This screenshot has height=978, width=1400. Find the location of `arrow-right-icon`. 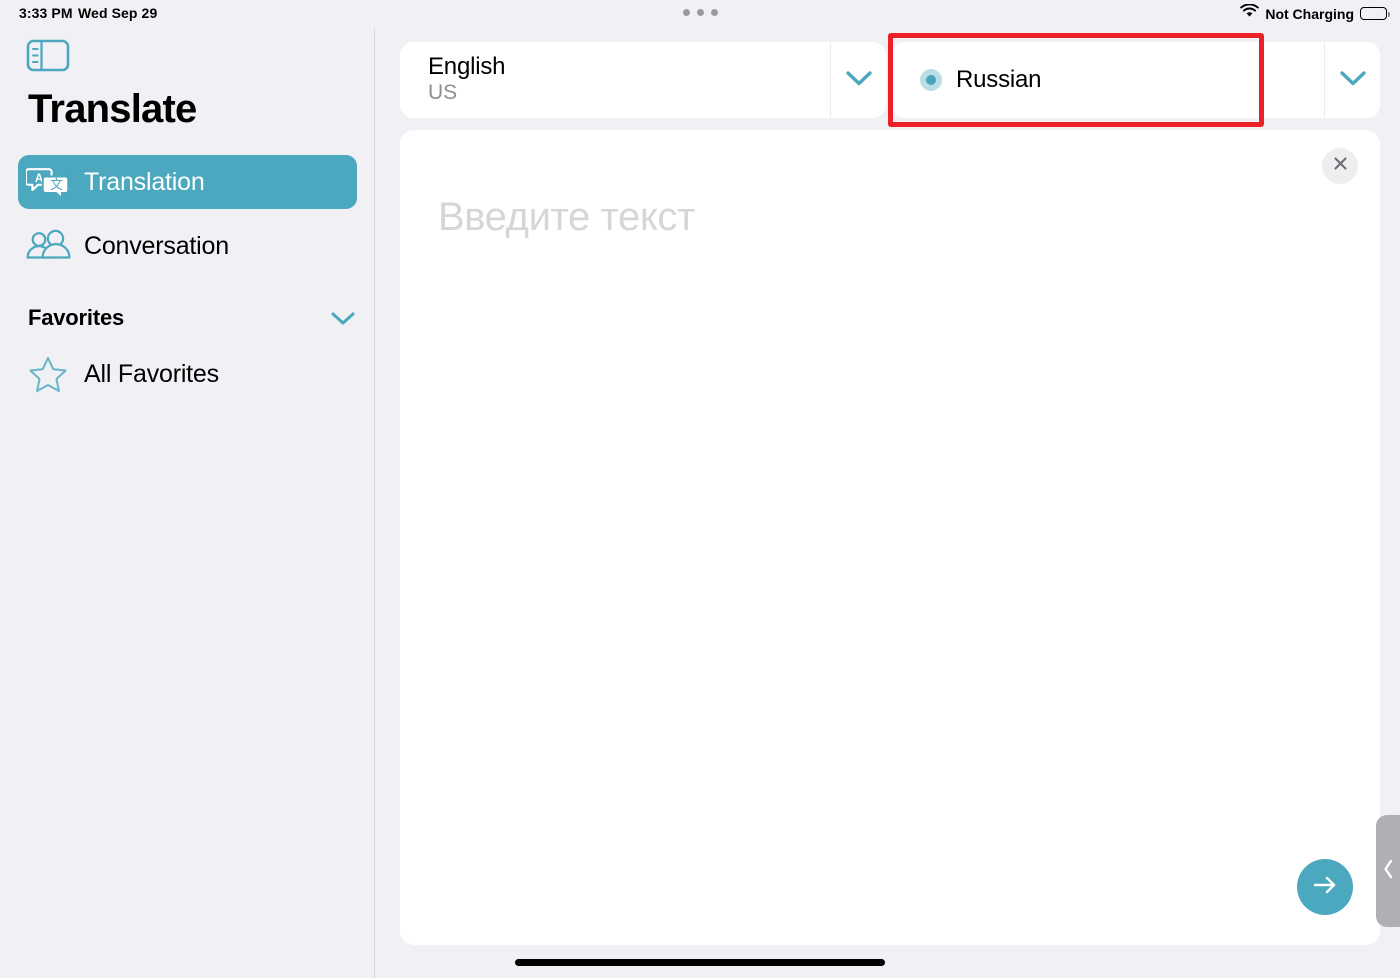

arrow-right-icon is located at coordinates (1325, 887).